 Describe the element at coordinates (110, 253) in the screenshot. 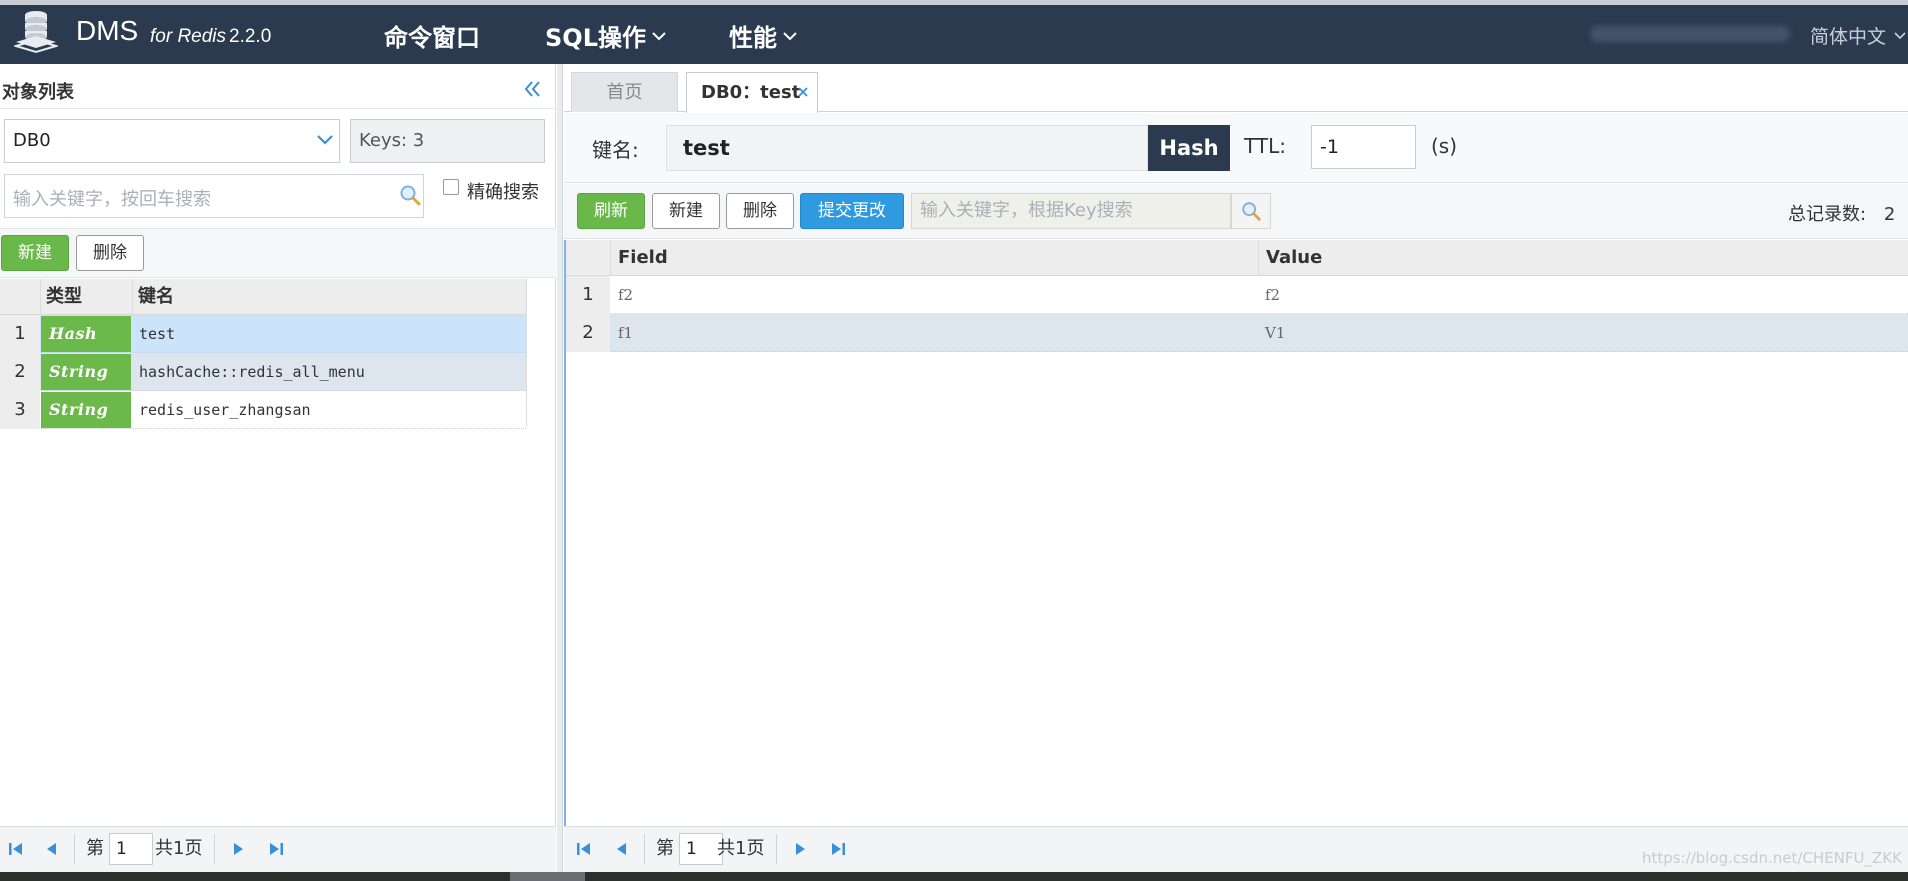

I see `delete-key-button: 删除` at that location.